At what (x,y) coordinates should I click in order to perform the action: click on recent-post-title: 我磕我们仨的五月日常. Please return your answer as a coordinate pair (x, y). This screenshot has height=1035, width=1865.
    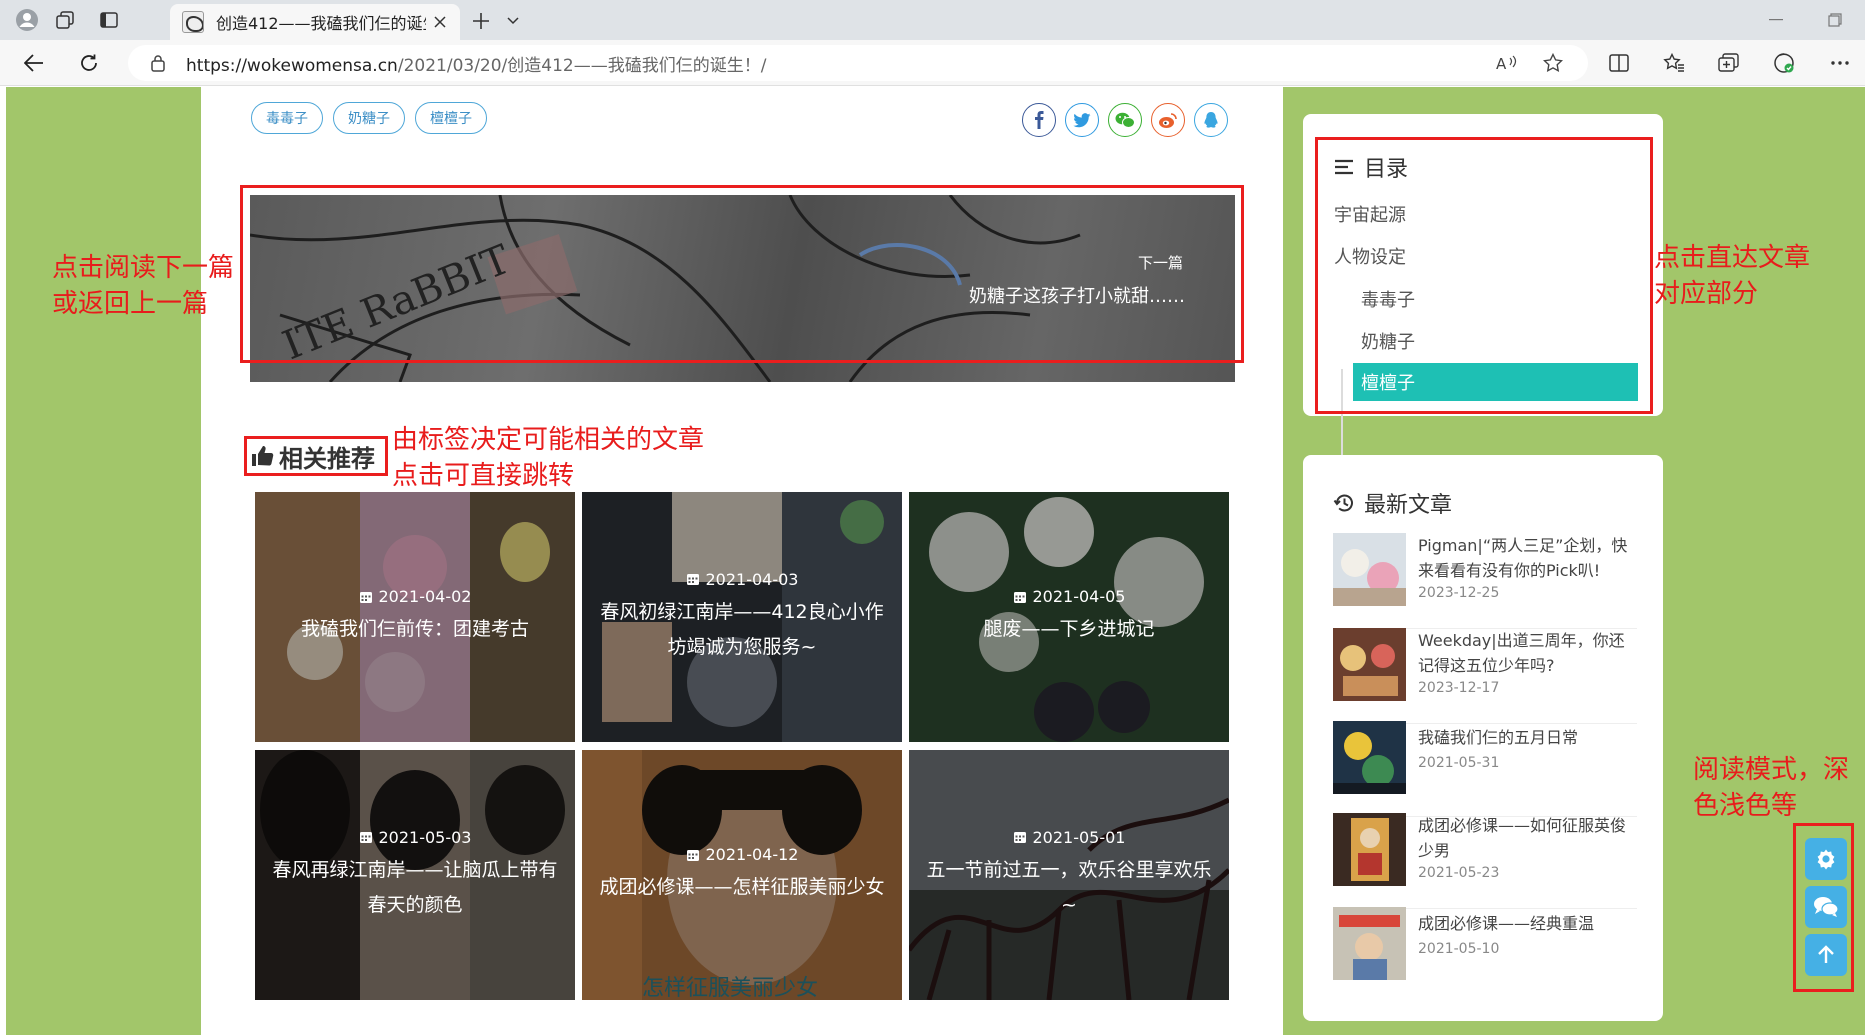
    Looking at the image, I should click on (1528, 737).